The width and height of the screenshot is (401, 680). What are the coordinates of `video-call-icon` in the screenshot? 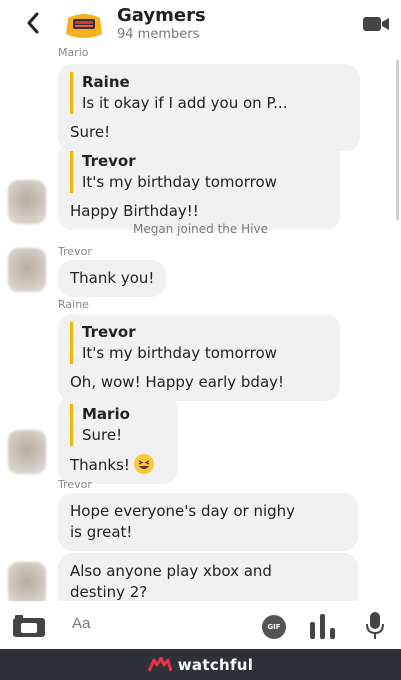 It's located at (376, 24).